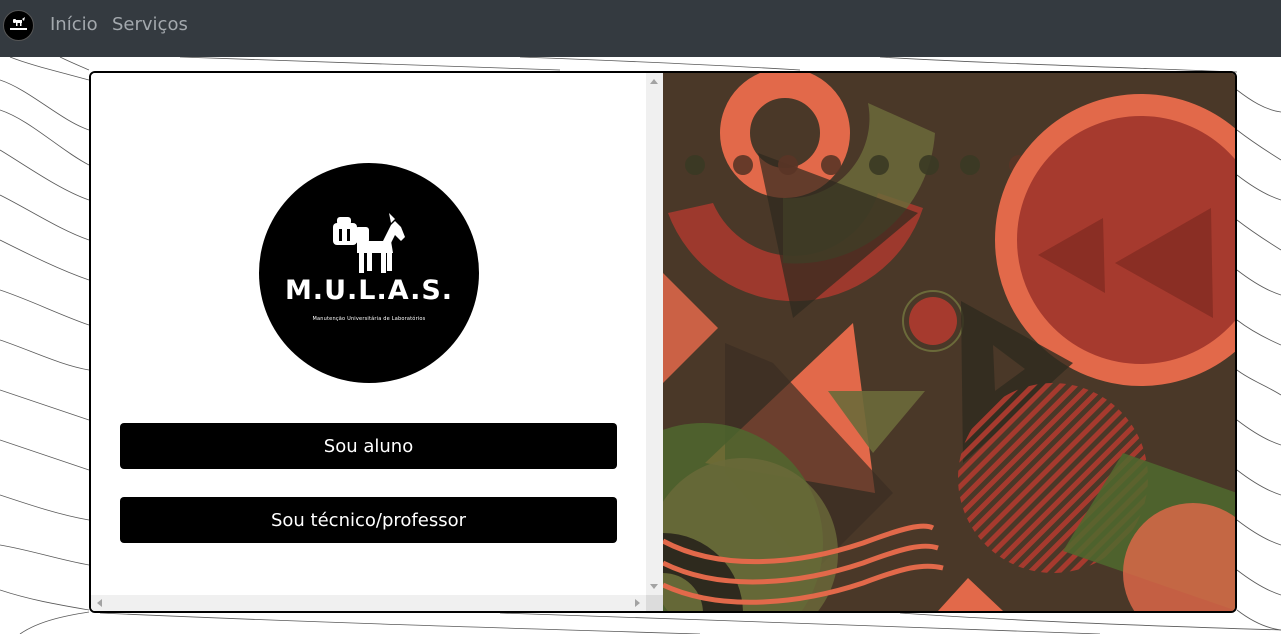 The image size is (1281, 634). I want to click on staff-button: Sou técnico/professor, so click(368, 520).